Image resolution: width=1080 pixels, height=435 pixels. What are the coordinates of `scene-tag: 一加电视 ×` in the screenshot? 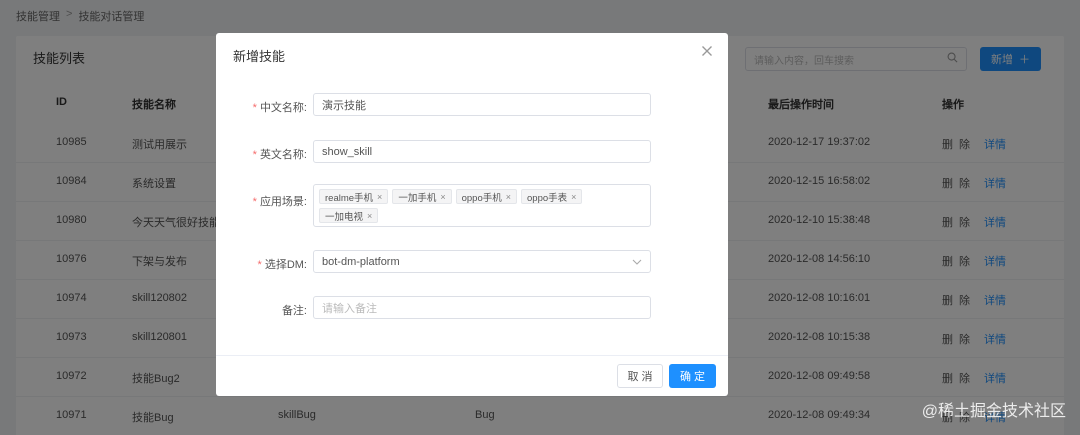 It's located at (349, 215).